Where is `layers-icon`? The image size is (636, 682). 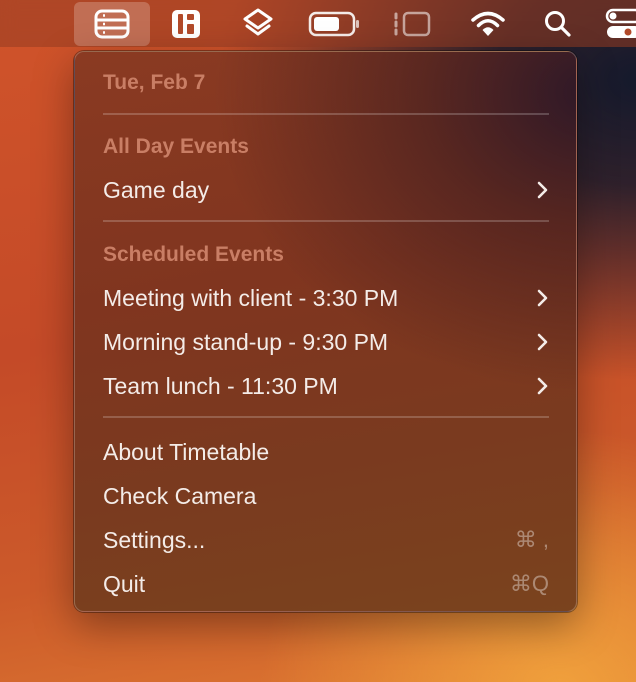 layers-icon is located at coordinates (258, 24).